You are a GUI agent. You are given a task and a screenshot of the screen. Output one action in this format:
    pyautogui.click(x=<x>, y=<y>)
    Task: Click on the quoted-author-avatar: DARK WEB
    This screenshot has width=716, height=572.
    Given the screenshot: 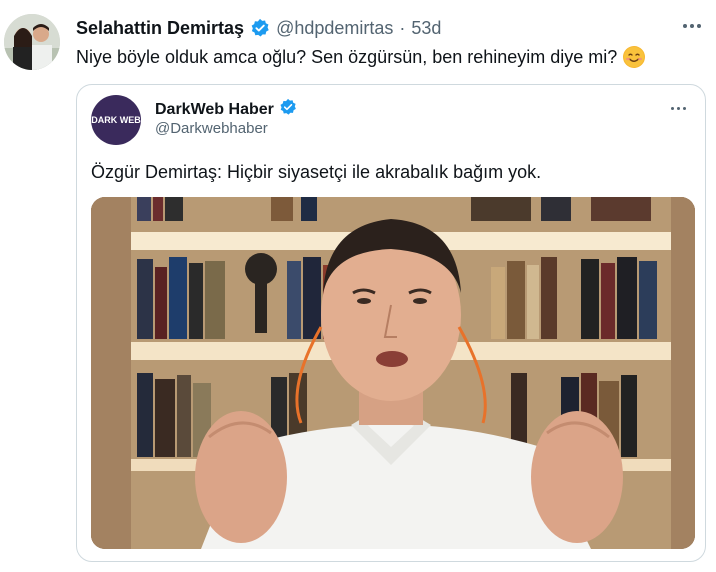 What is the action you would take?
    pyautogui.click(x=116, y=120)
    